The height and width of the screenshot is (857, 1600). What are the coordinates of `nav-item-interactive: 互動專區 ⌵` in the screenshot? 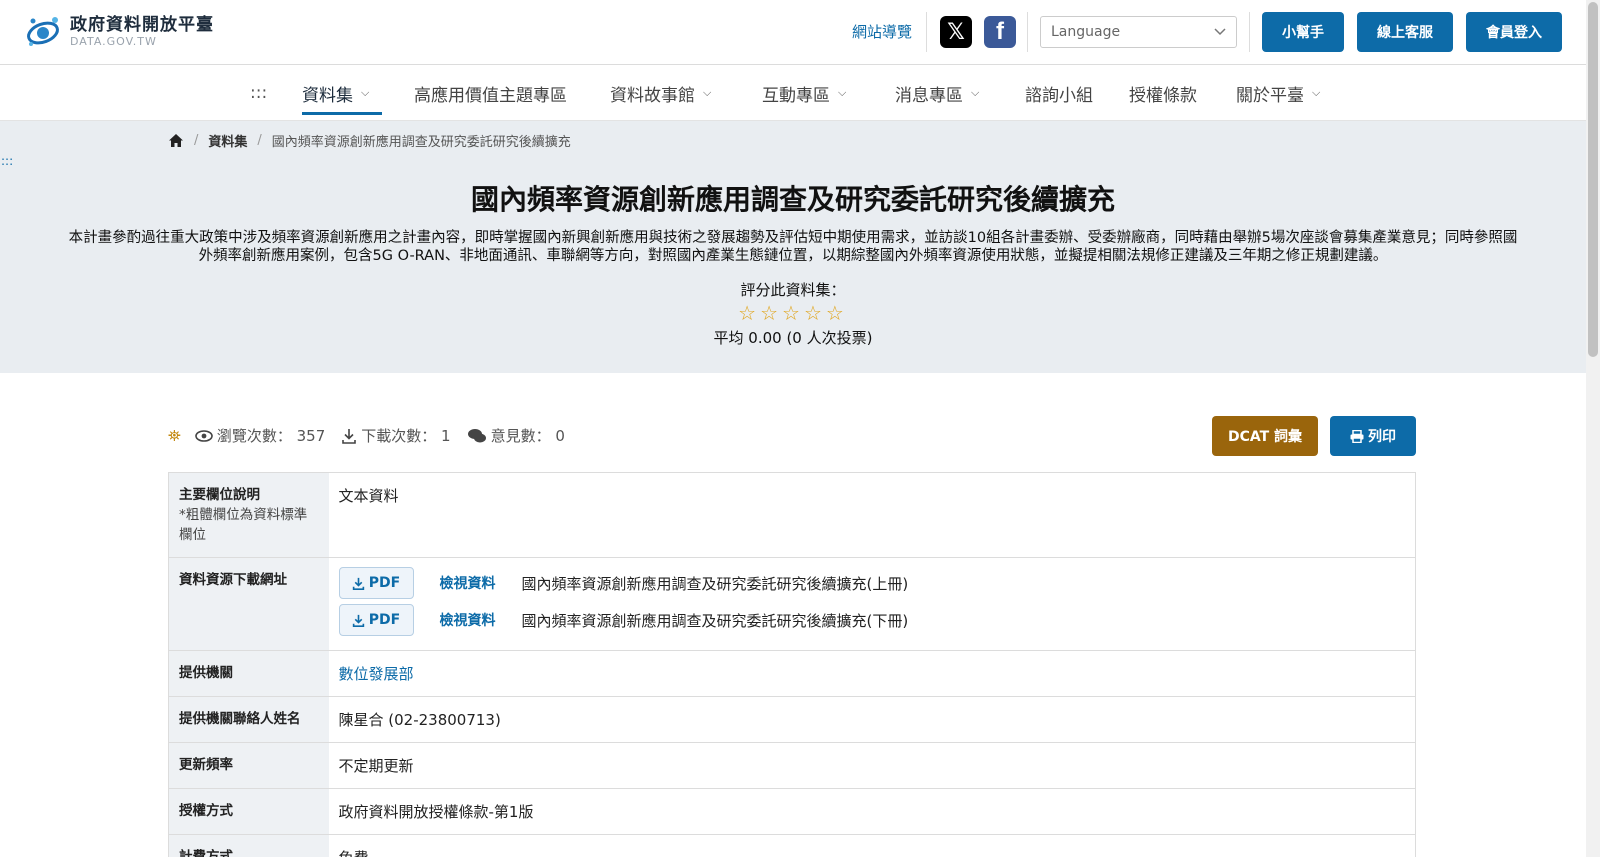 It's located at (804, 93).